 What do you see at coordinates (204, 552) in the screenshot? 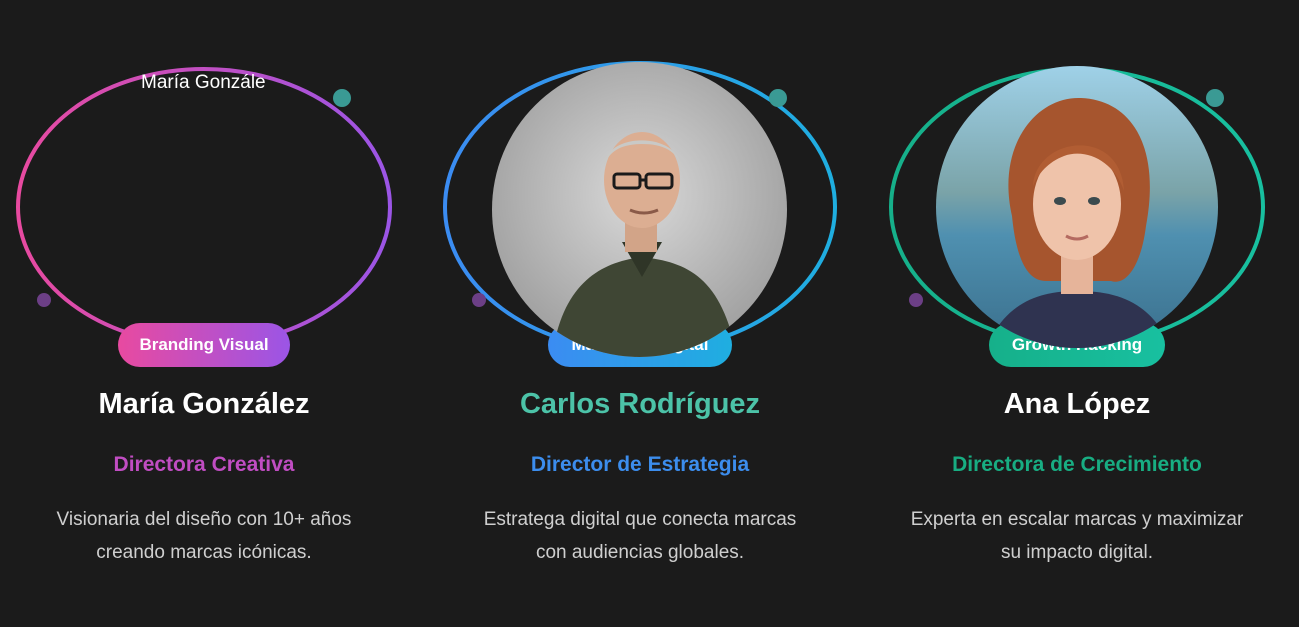
I see `bio-line: creando marcas icónicas.` at bounding box center [204, 552].